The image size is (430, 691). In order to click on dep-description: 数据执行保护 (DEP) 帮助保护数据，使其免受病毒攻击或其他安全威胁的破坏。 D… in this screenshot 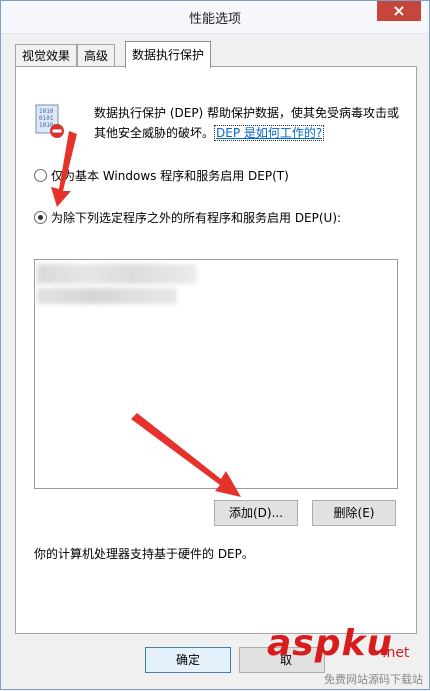, I will do `click(249, 123)`.